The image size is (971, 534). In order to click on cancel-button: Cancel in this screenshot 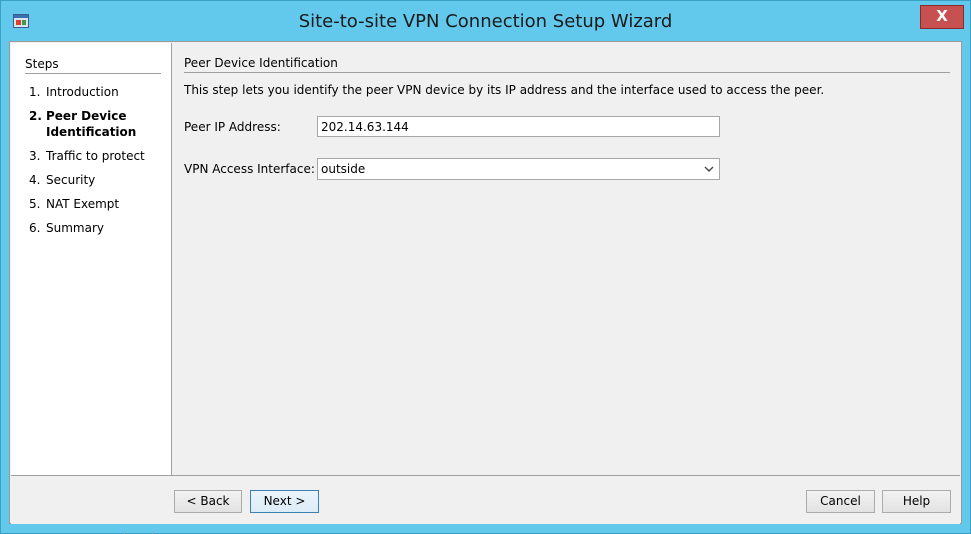, I will do `click(840, 501)`.